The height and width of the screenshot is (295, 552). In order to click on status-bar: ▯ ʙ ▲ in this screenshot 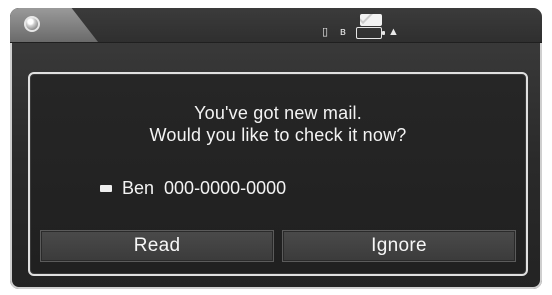, I will do `click(276, 25)`.